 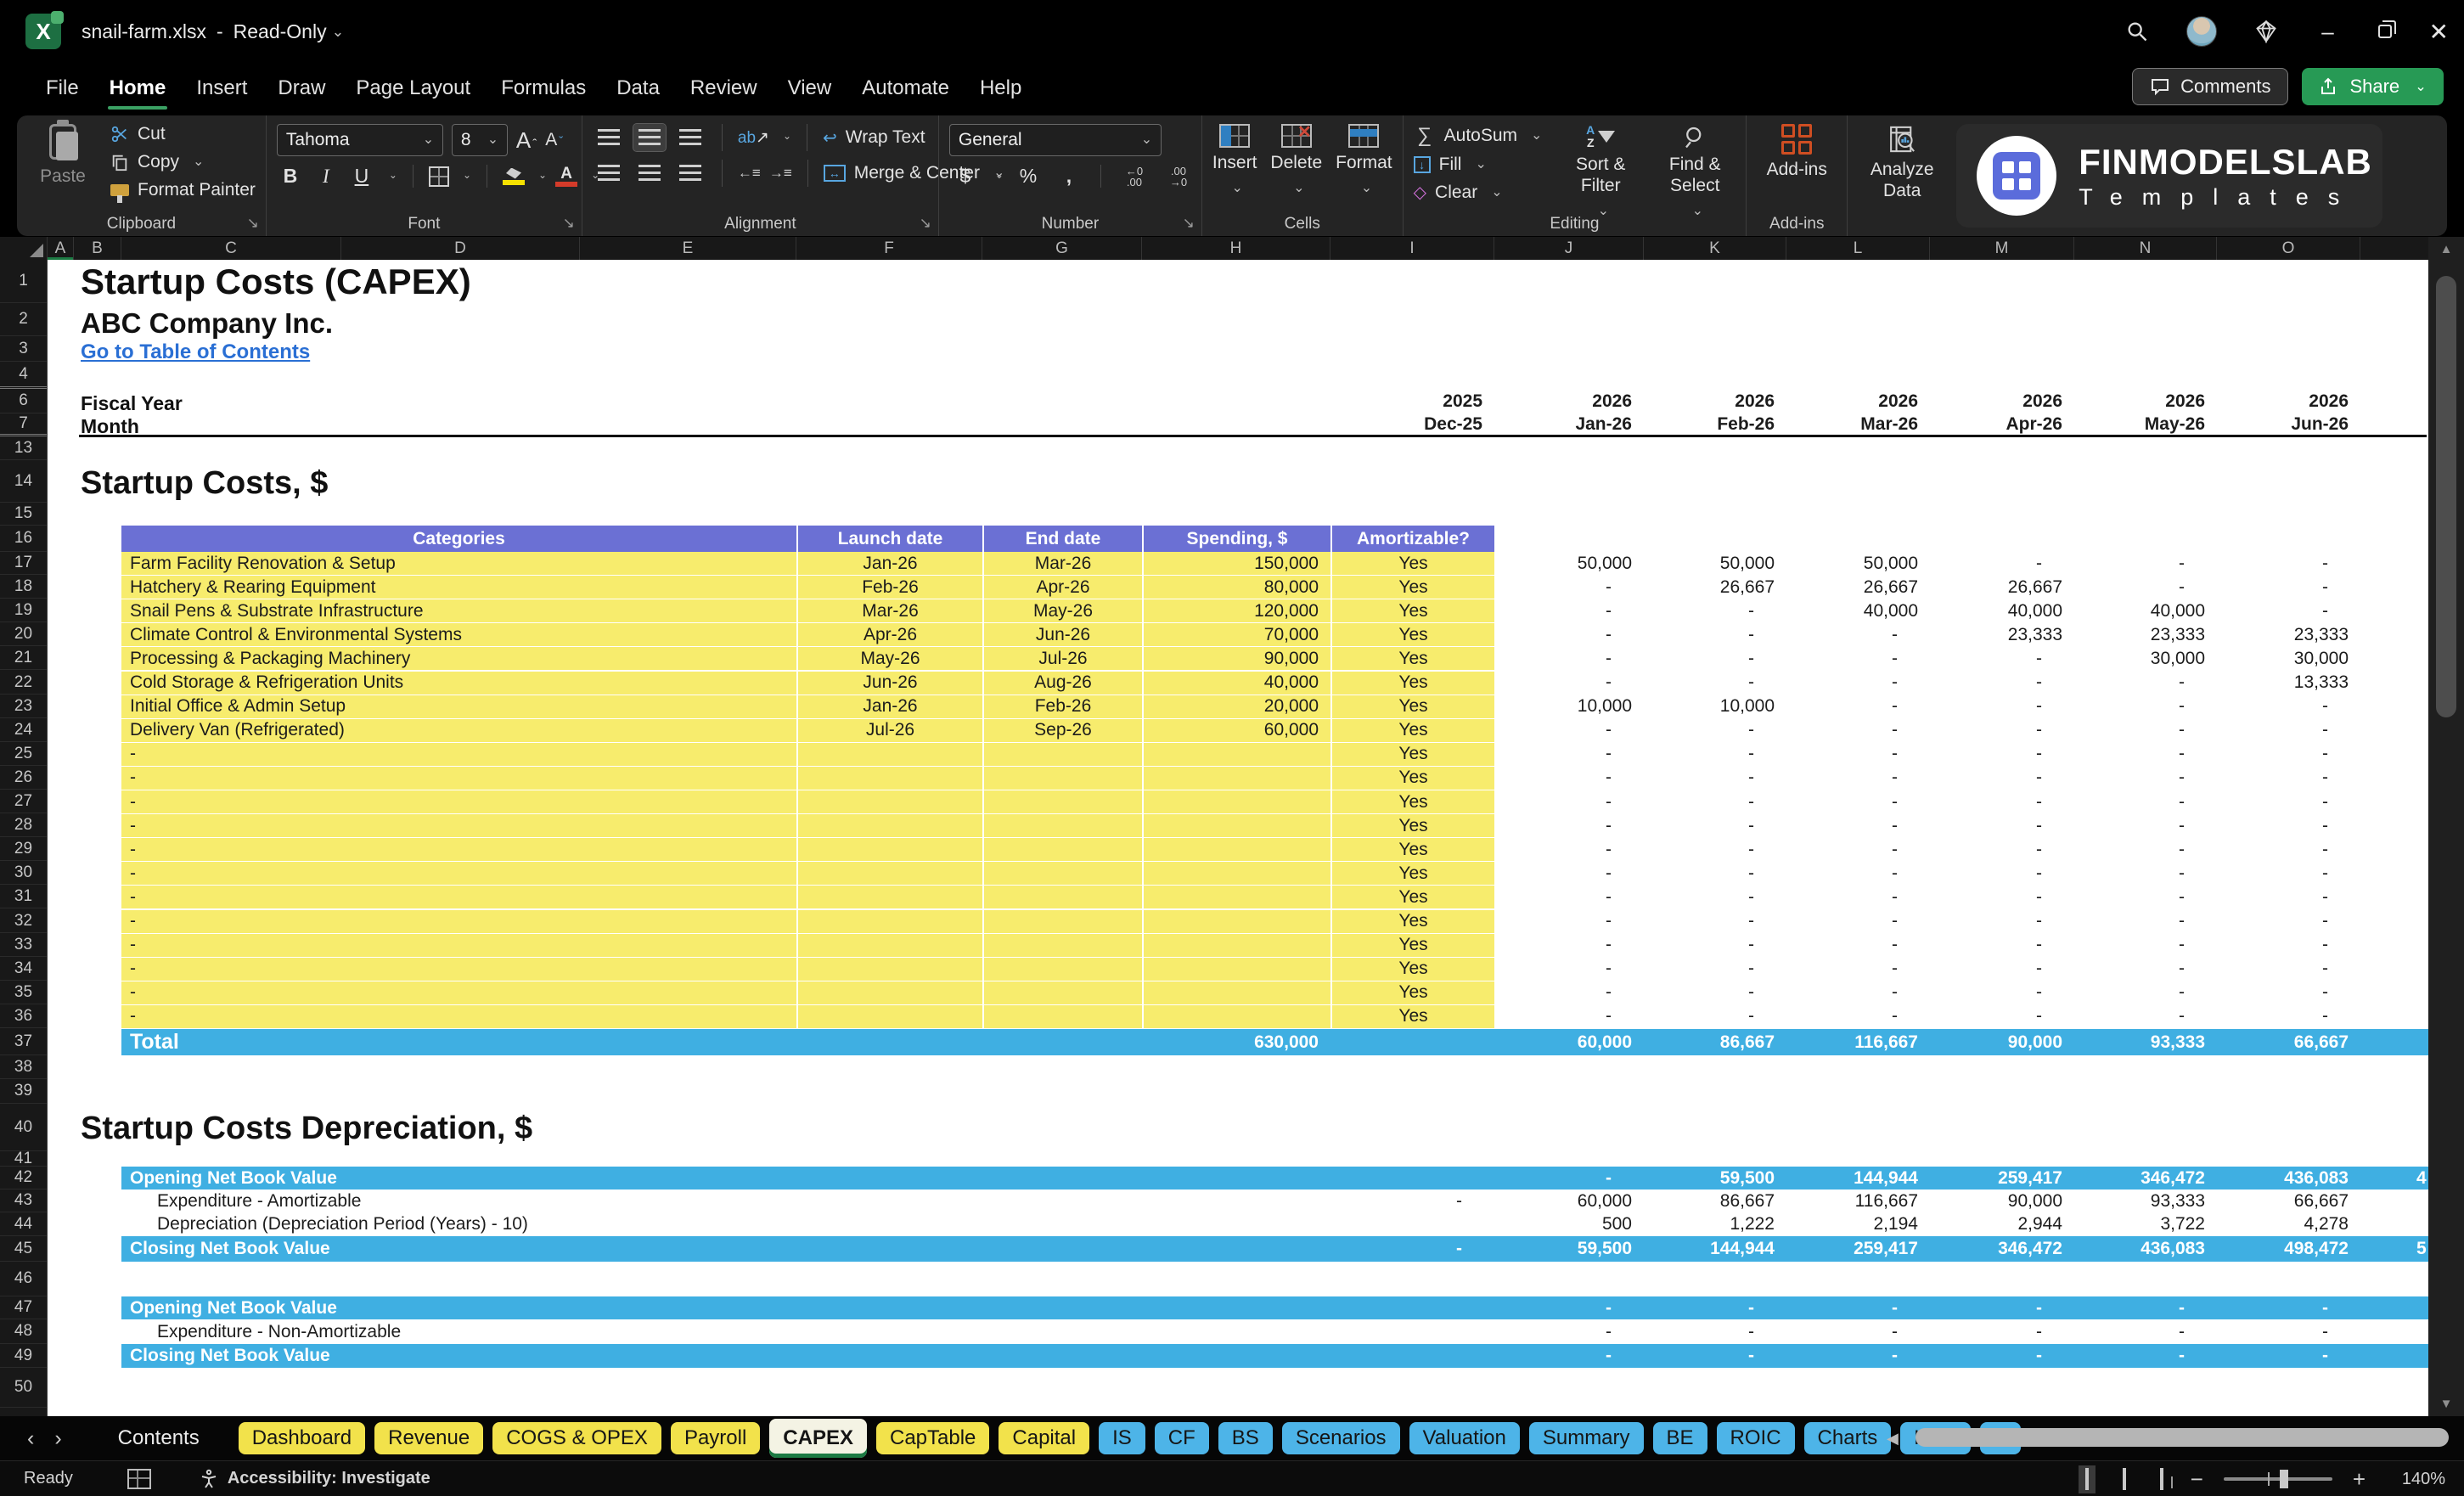 What do you see at coordinates (2422, 1249) in the screenshot?
I see `depreciation-partial-value: 5` at bounding box center [2422, 1249].